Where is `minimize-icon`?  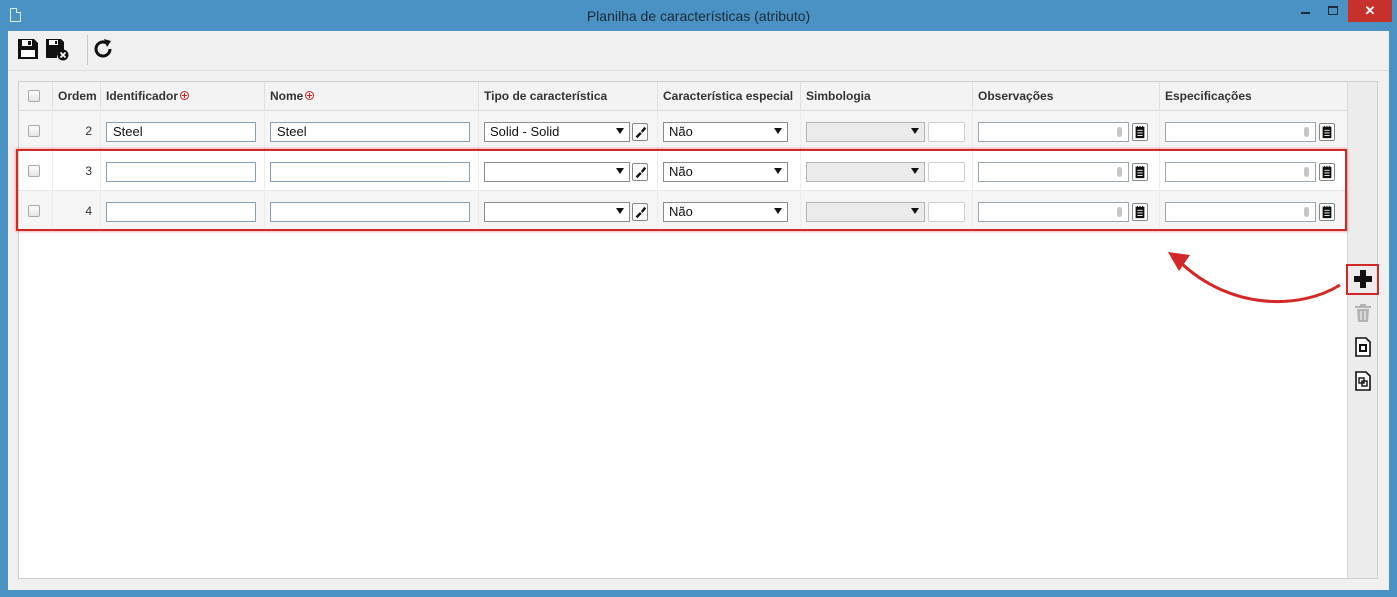 minimize-icon is located at coordinates (1305, 13).